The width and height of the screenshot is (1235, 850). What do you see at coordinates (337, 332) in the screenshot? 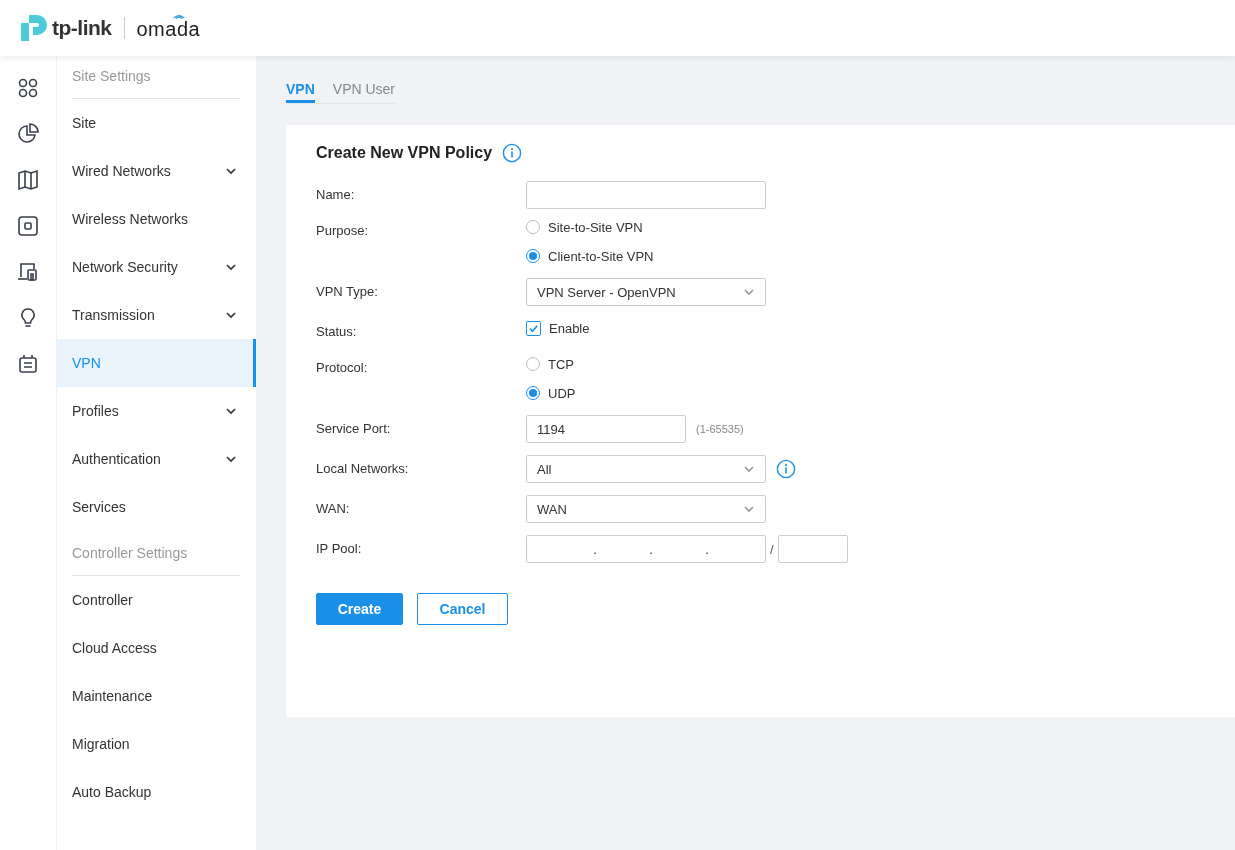
I see `field-label: Status:` at bounding box center [337, 332].